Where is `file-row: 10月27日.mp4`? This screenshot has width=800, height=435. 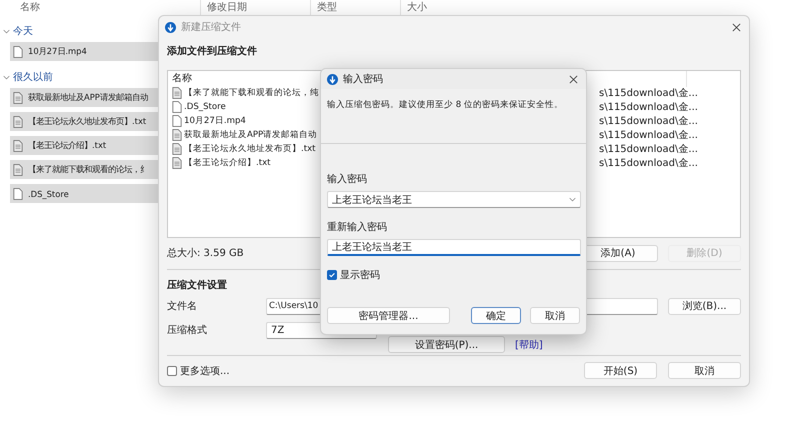 file-row: 10月27日.mp4 is located at coordinates (84, 51).